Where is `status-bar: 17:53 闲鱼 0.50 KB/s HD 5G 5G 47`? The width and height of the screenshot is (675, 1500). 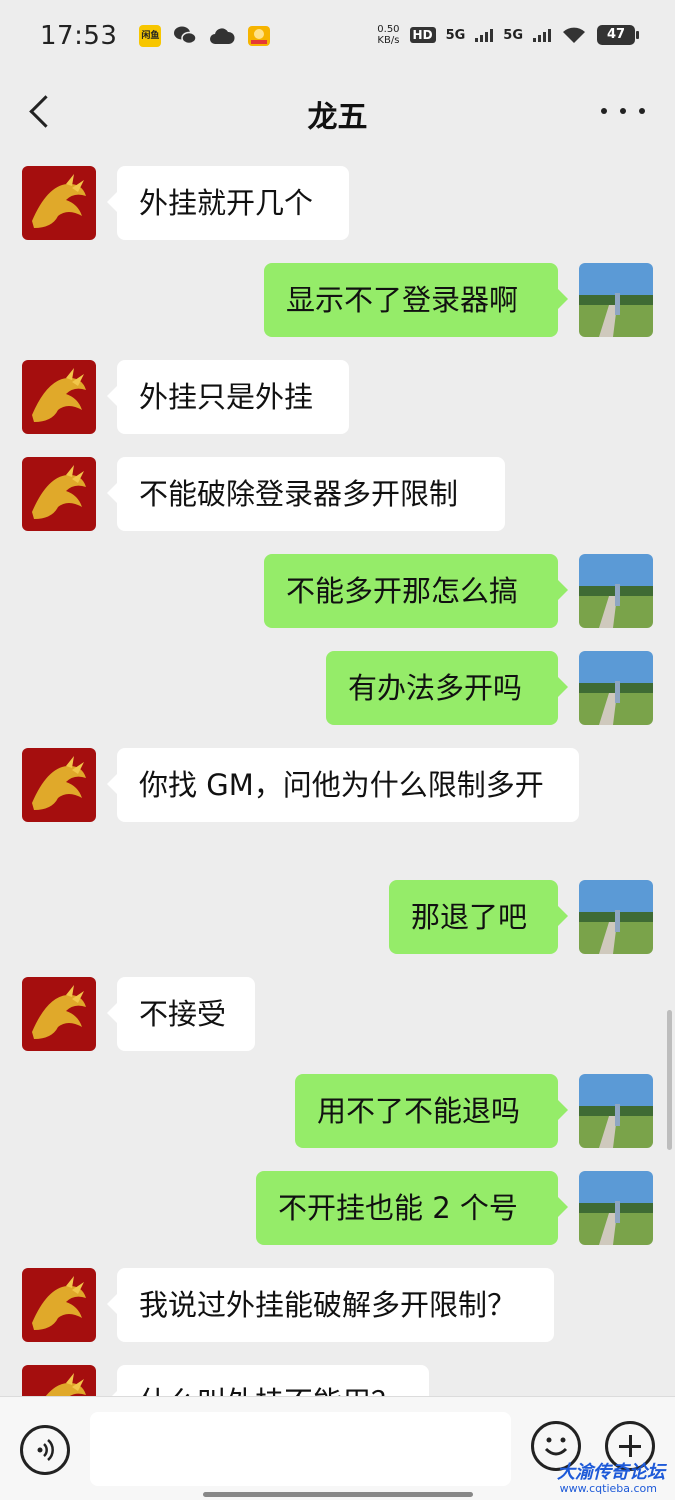
status-bar: 17:53 闲鱼 0.50 KB/s HD 5G 5G 47 is located at coordinates (337, 36).